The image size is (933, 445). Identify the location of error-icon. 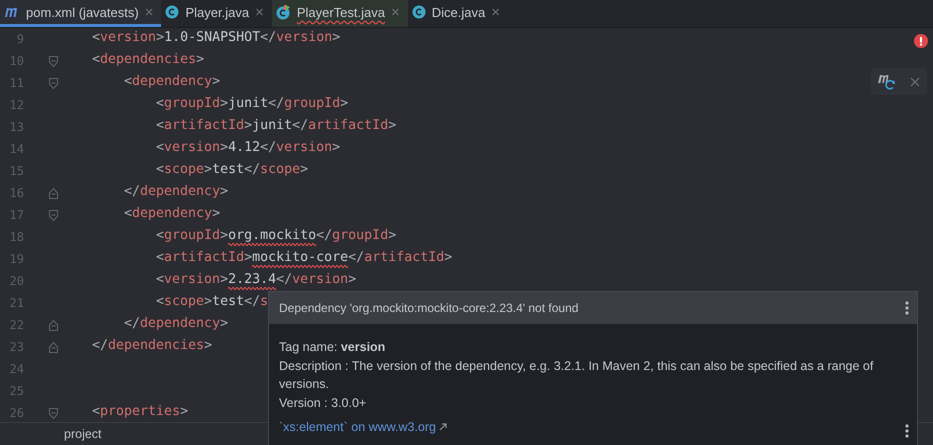
(921, 41).